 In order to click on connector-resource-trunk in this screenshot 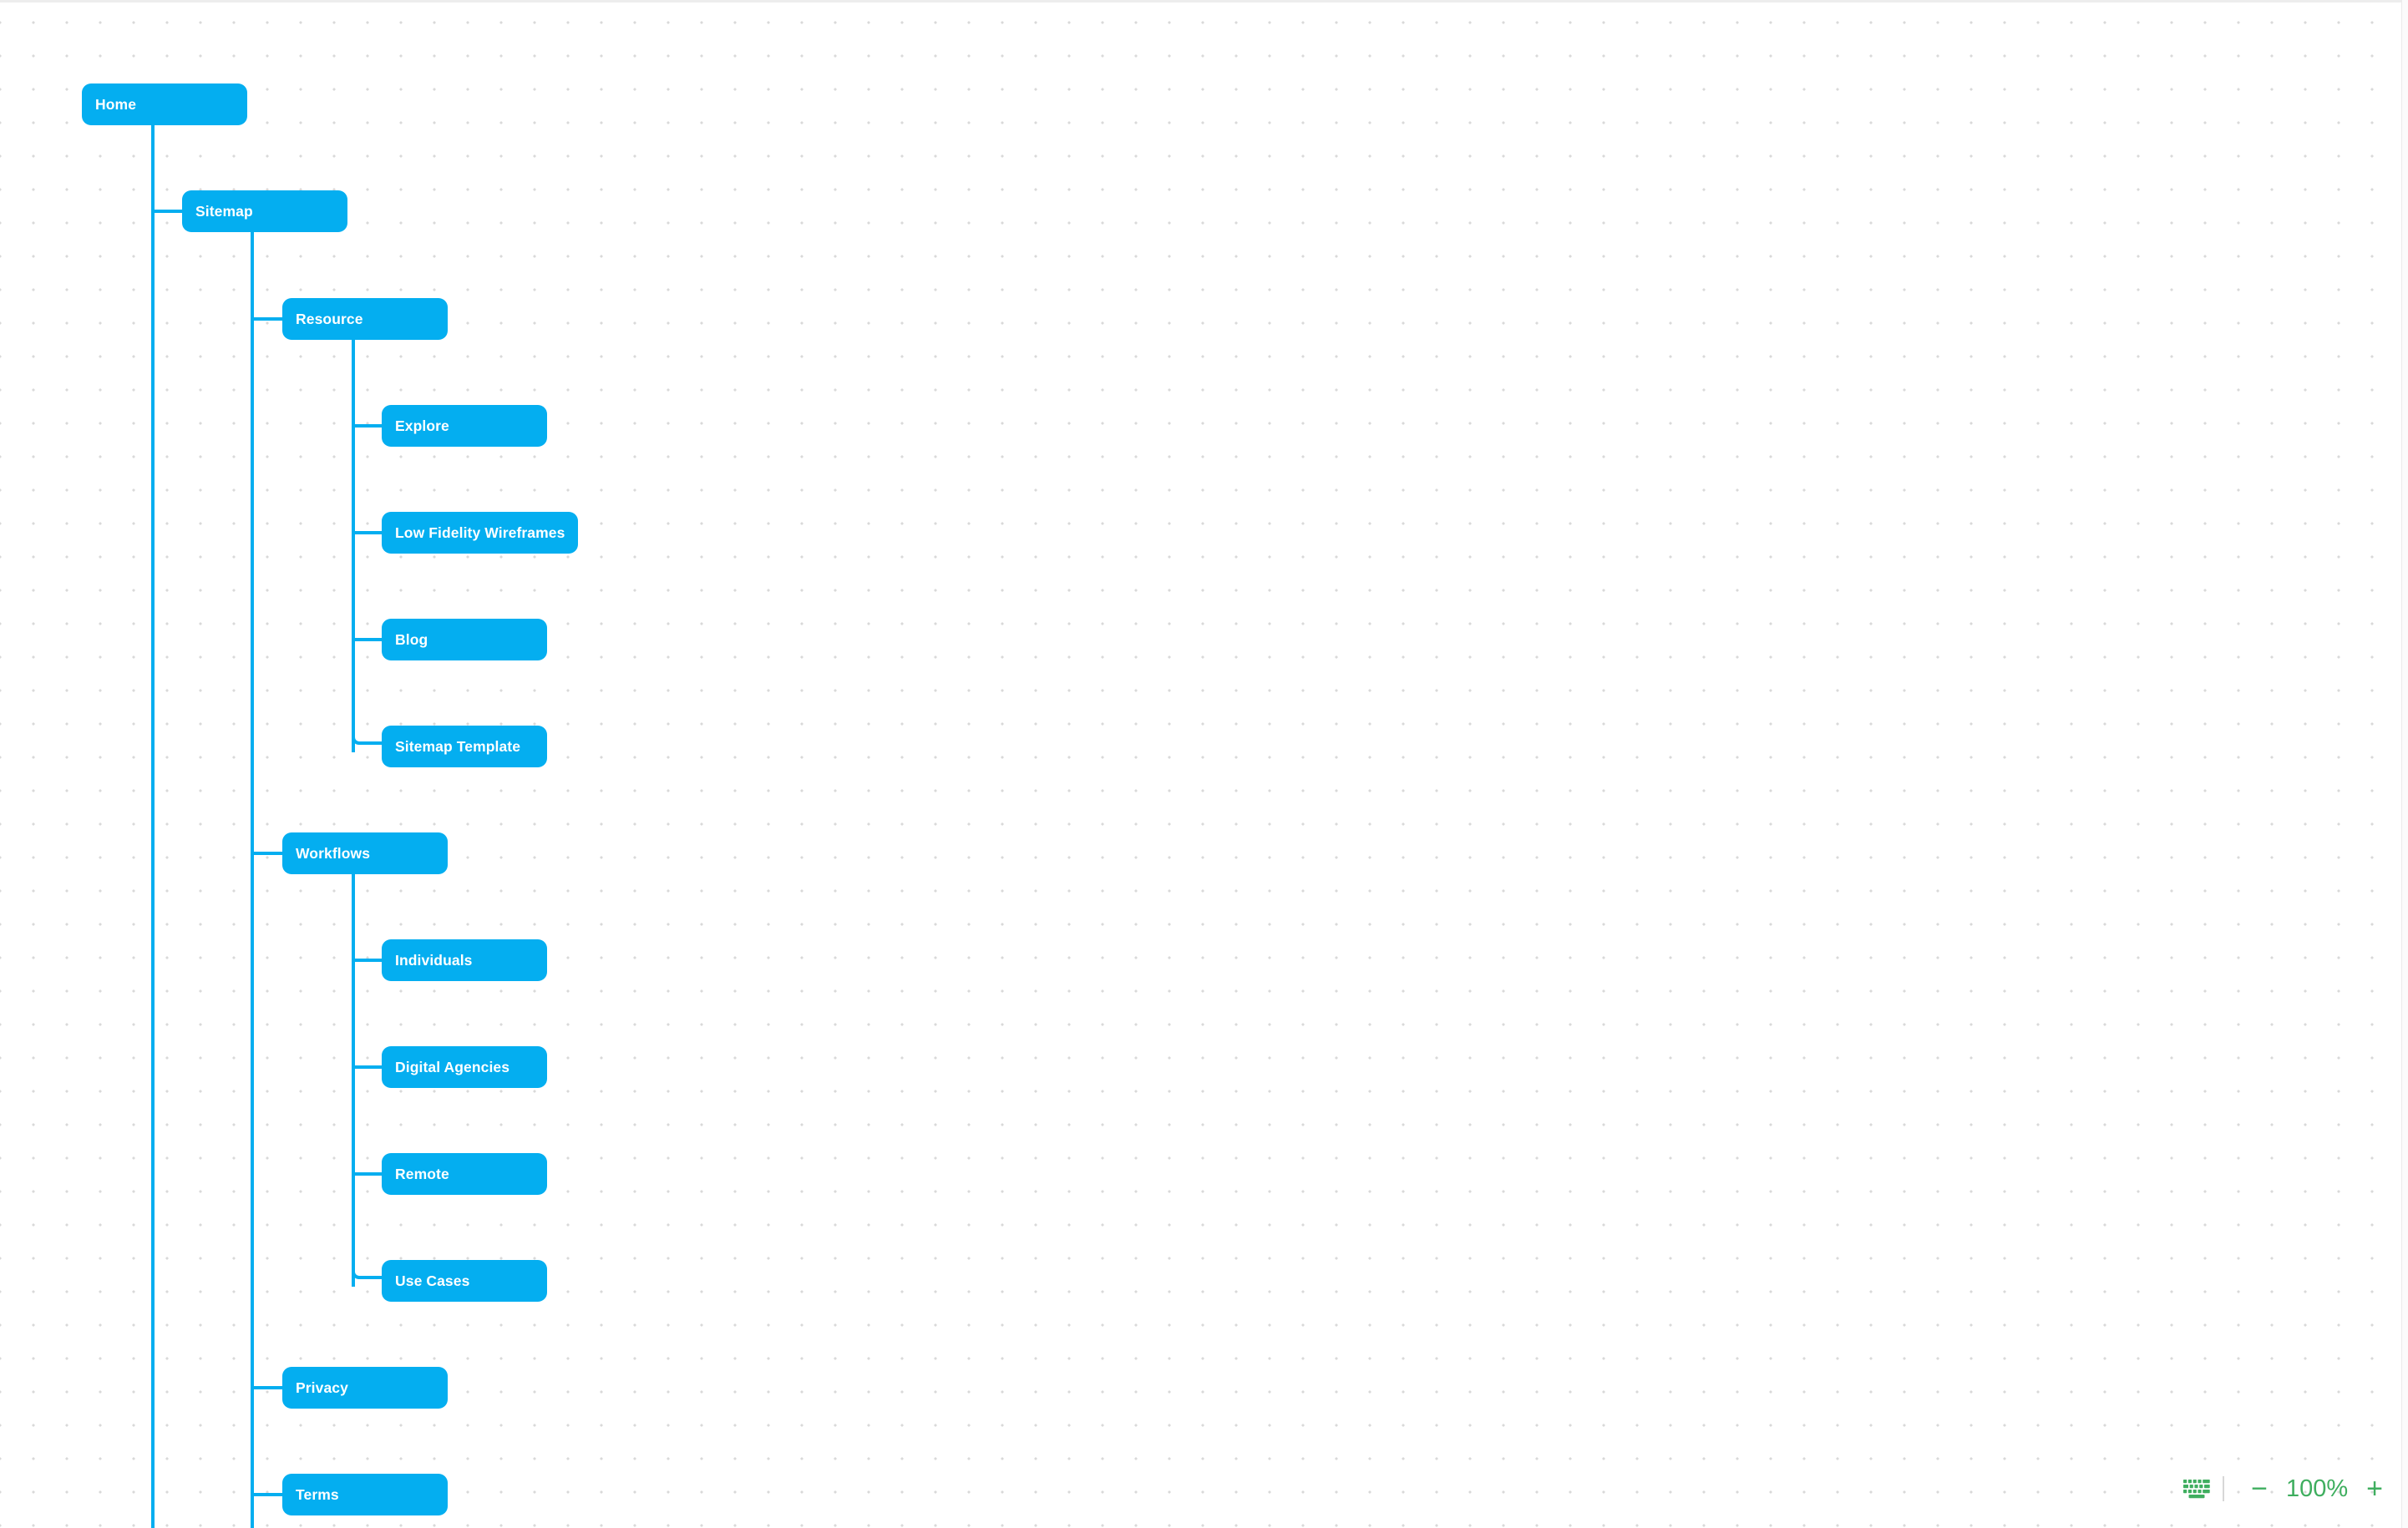, I will do `click(353, 546)`.